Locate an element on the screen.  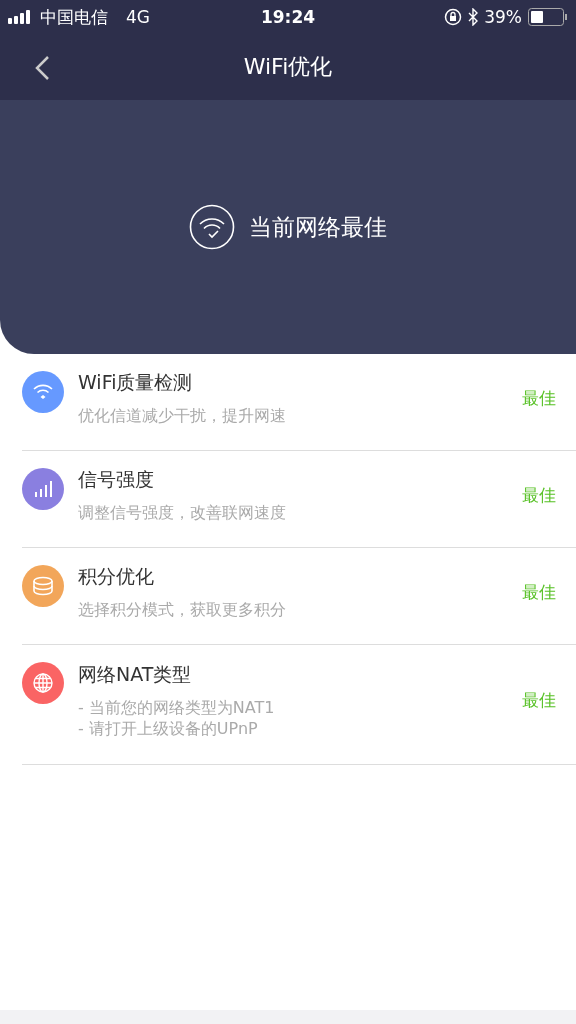
bluetooth-icon is located at coordinates (473, 17).